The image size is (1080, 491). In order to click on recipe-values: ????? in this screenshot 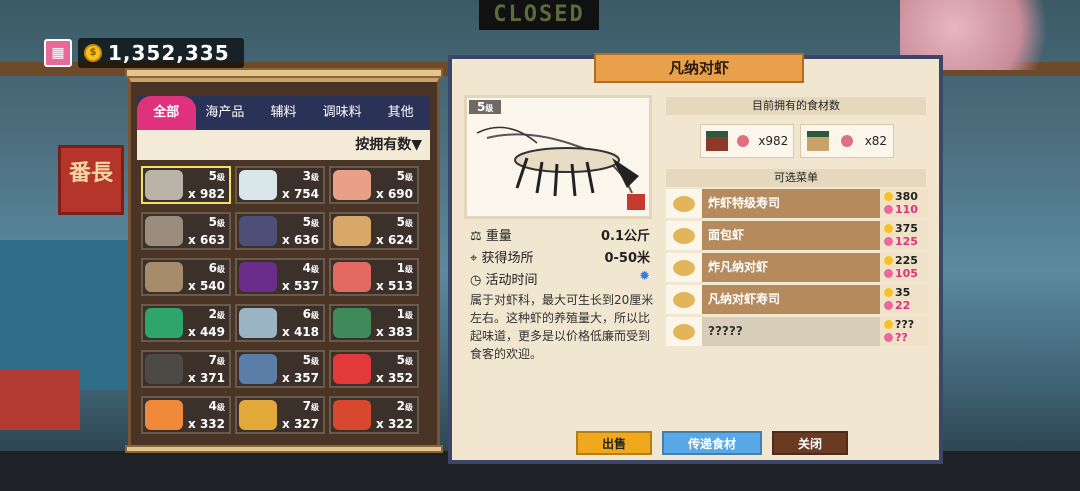, I will do `click(904, 331)`.